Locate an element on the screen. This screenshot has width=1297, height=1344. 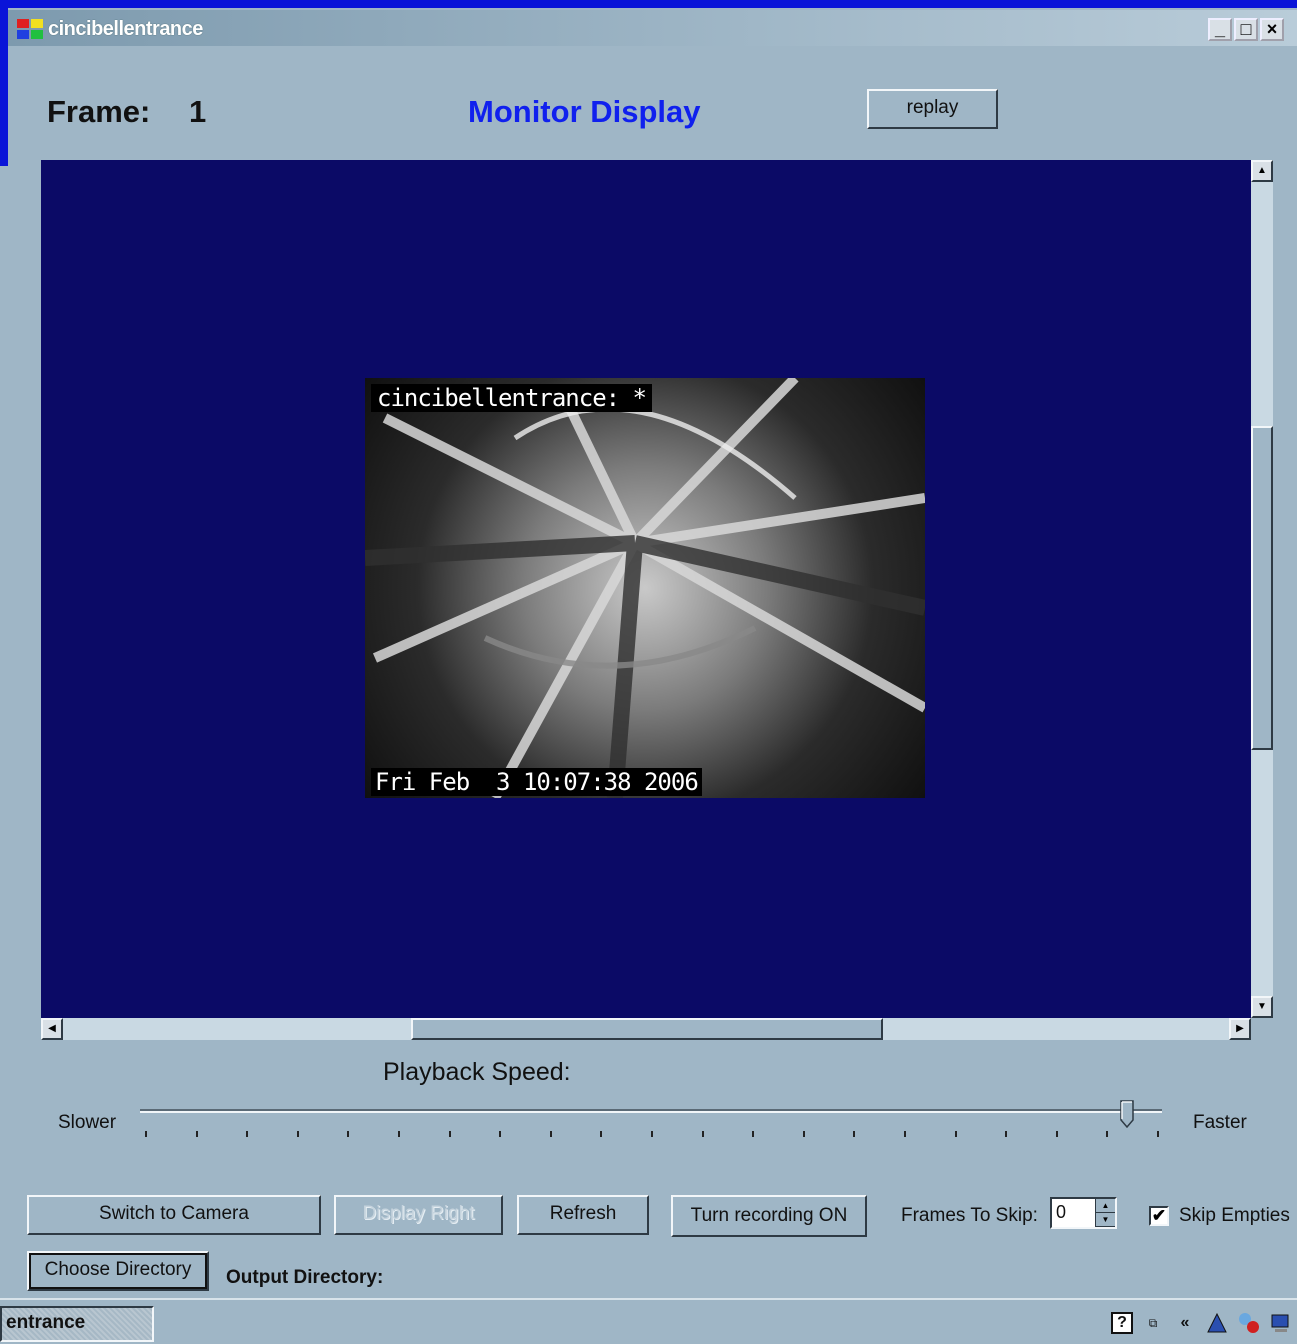
slower-label: Slower is located at coordinates (87, 1122).